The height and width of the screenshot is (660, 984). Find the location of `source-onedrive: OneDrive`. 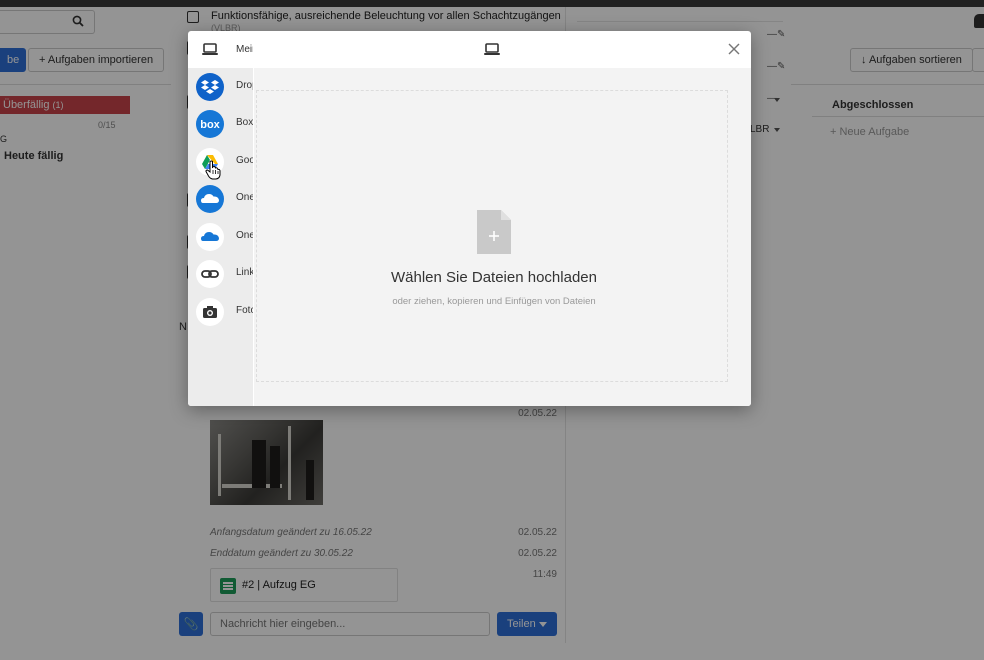

source-onedrive: OneDrive is located at coordinates (220, 198).